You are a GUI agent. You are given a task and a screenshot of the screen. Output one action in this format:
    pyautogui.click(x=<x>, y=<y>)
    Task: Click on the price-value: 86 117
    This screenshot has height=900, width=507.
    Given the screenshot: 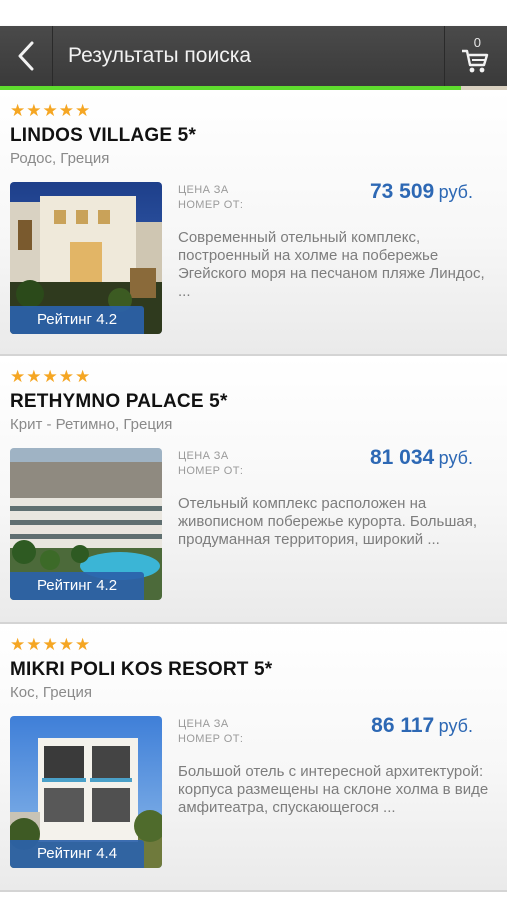 What is the action you would take?
    pyautogui.click(x=403, y=725)
    